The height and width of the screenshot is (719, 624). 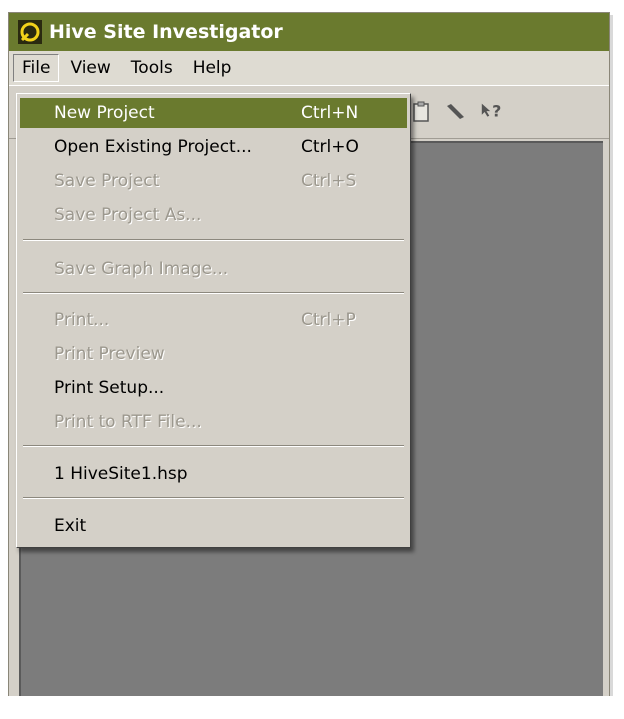 I want to click on menu-item-label: Exit, so click(x=70, y=526).